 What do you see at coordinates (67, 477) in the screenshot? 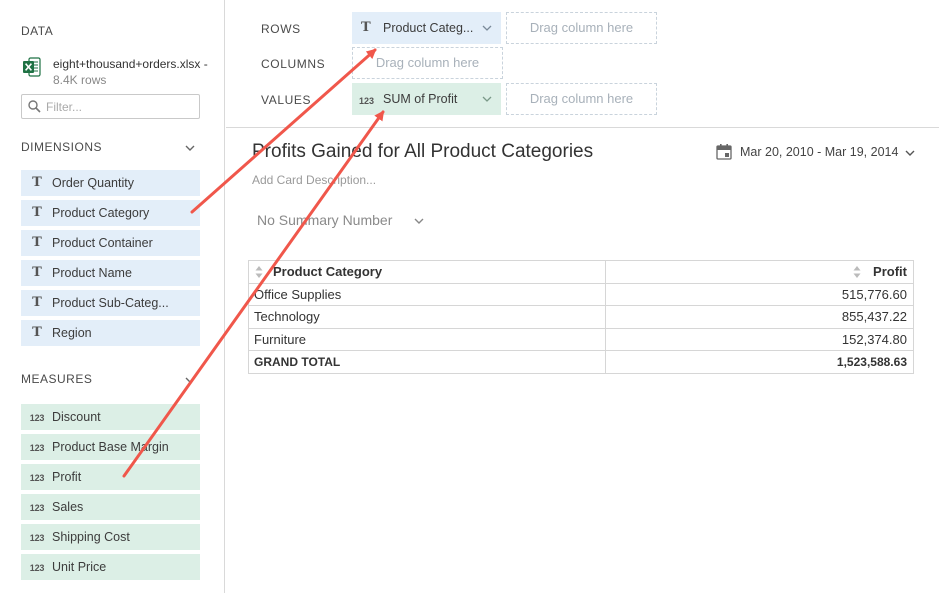
I see `field-label: Profit` at bounding box center [67, 477].